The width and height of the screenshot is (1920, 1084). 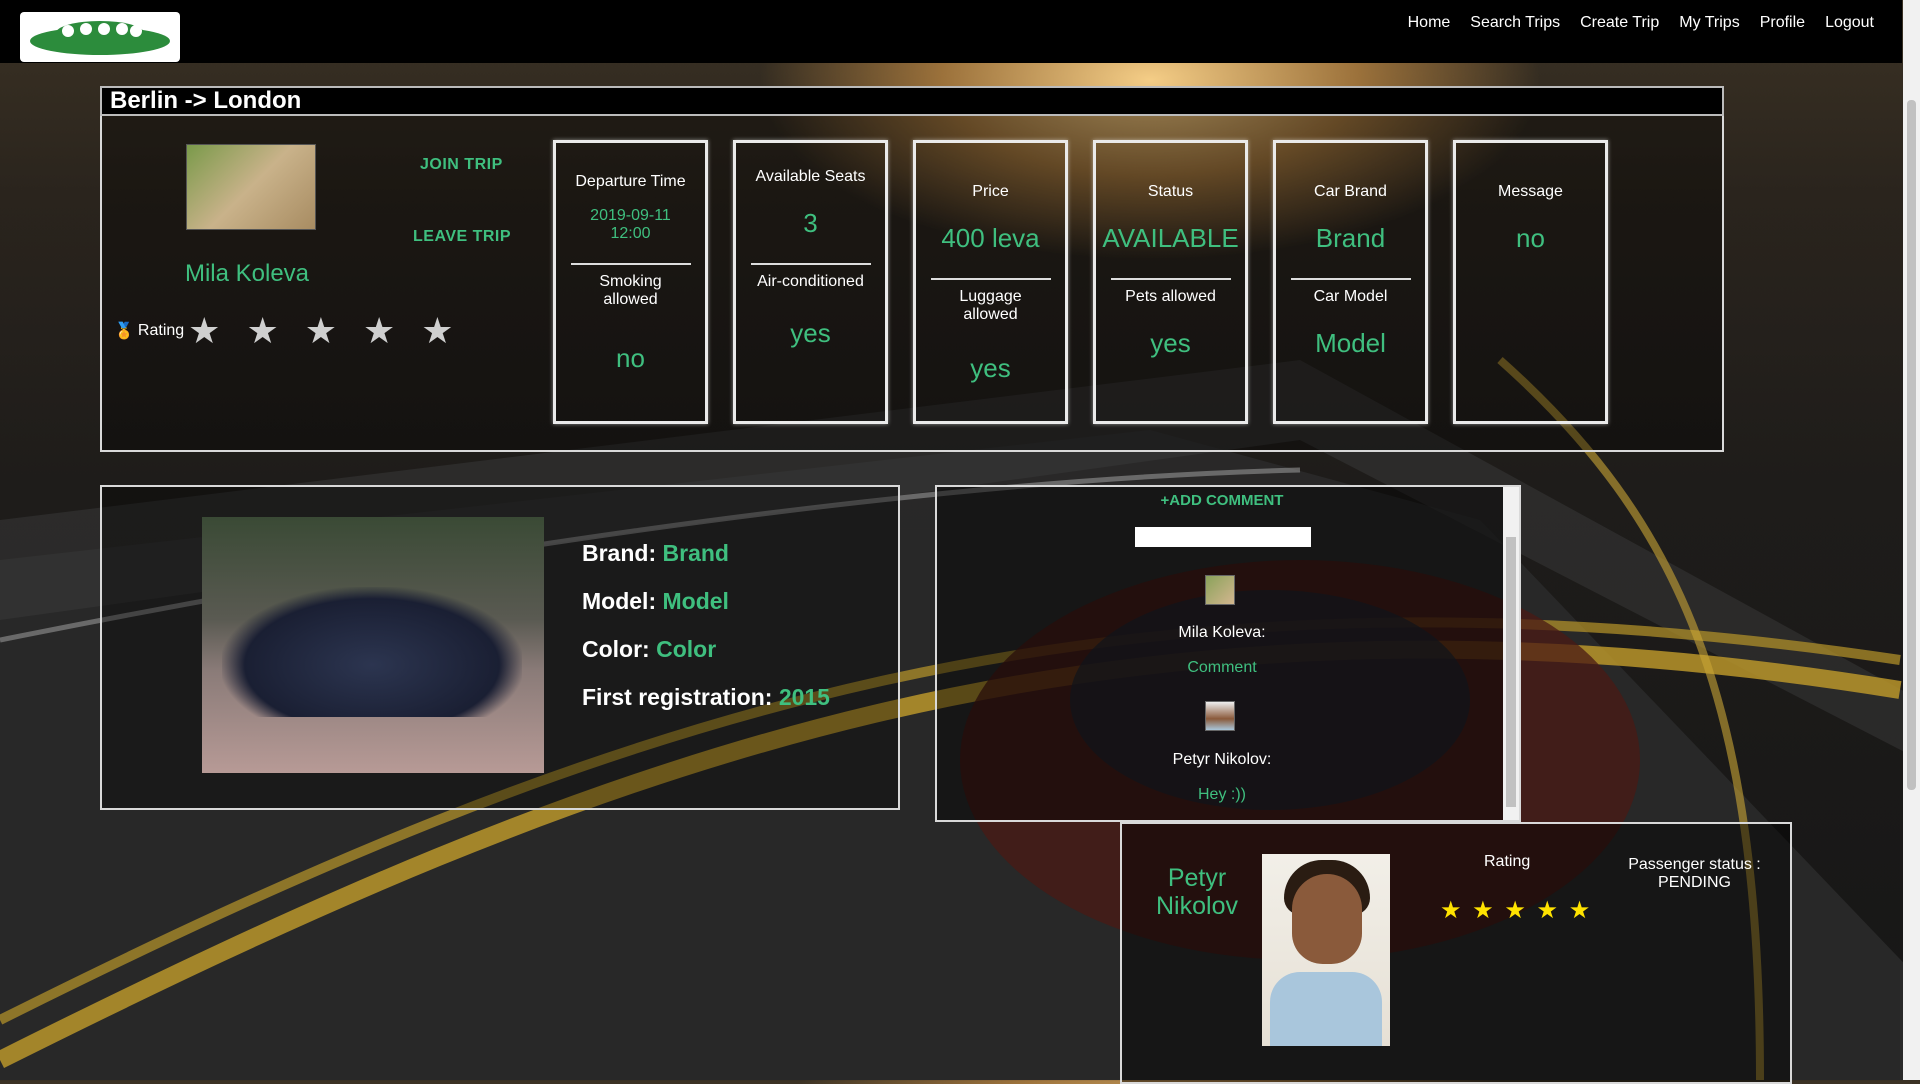 I want to click on page-scrollbar, so click(x=1911, y=540).